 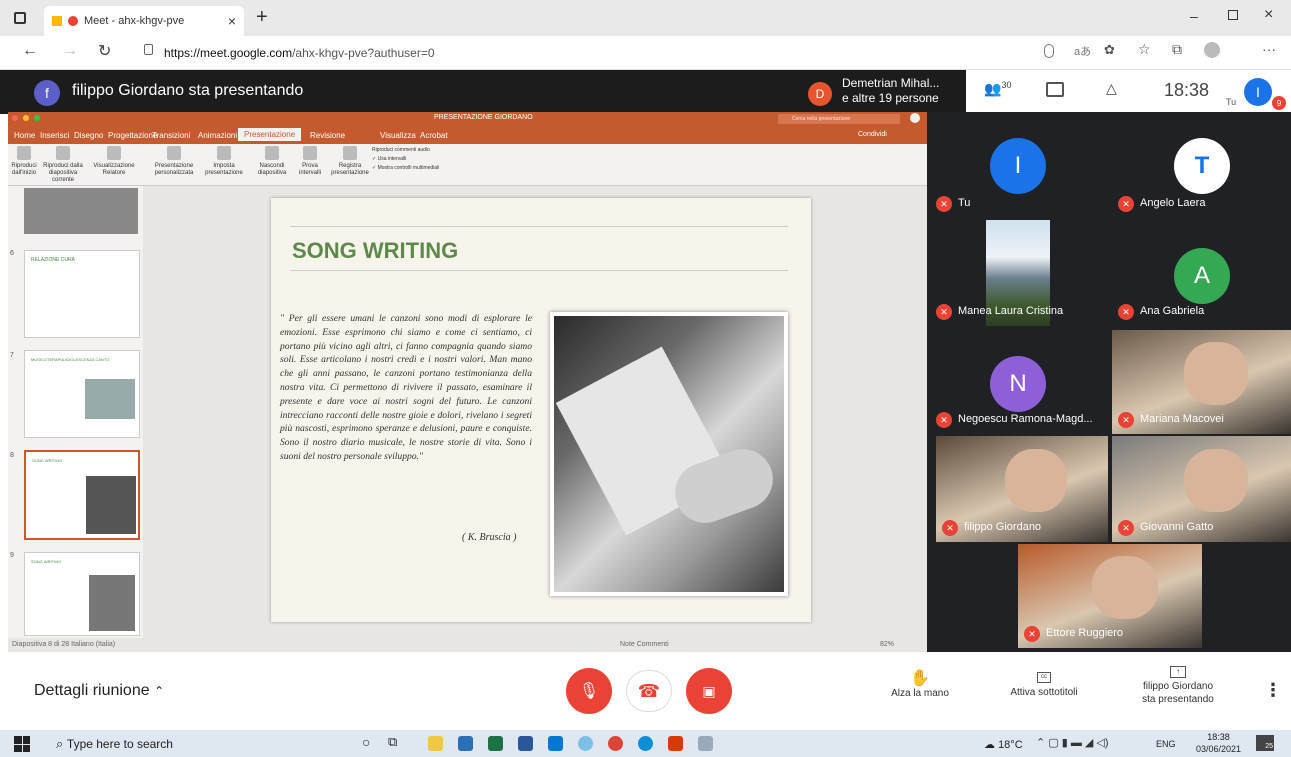 What do you see at coordinates (1233, 15) in the screenshot?
I see `maximize-icon` at bounding box center [1233, 15].